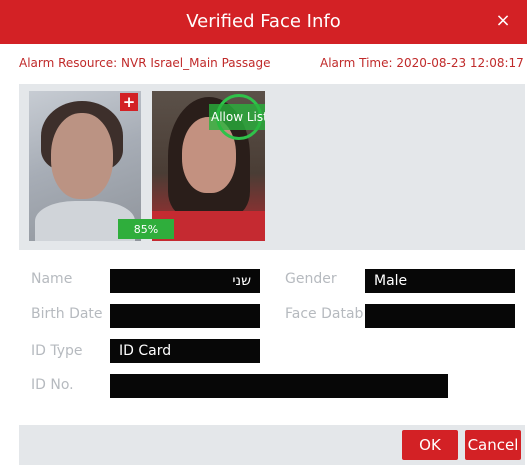 The image size is (527, 472). Describe the element at coordinates (52, 385) in the screenshot. I see `id-no-label: ID No.` at that location.